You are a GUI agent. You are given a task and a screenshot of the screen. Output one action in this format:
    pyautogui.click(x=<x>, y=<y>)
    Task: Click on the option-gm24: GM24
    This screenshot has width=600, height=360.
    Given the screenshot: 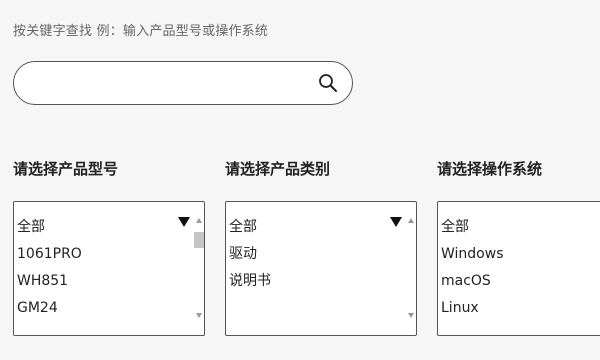 What is the action you would take?
    pyautogui.click(x=37, y=308)
    